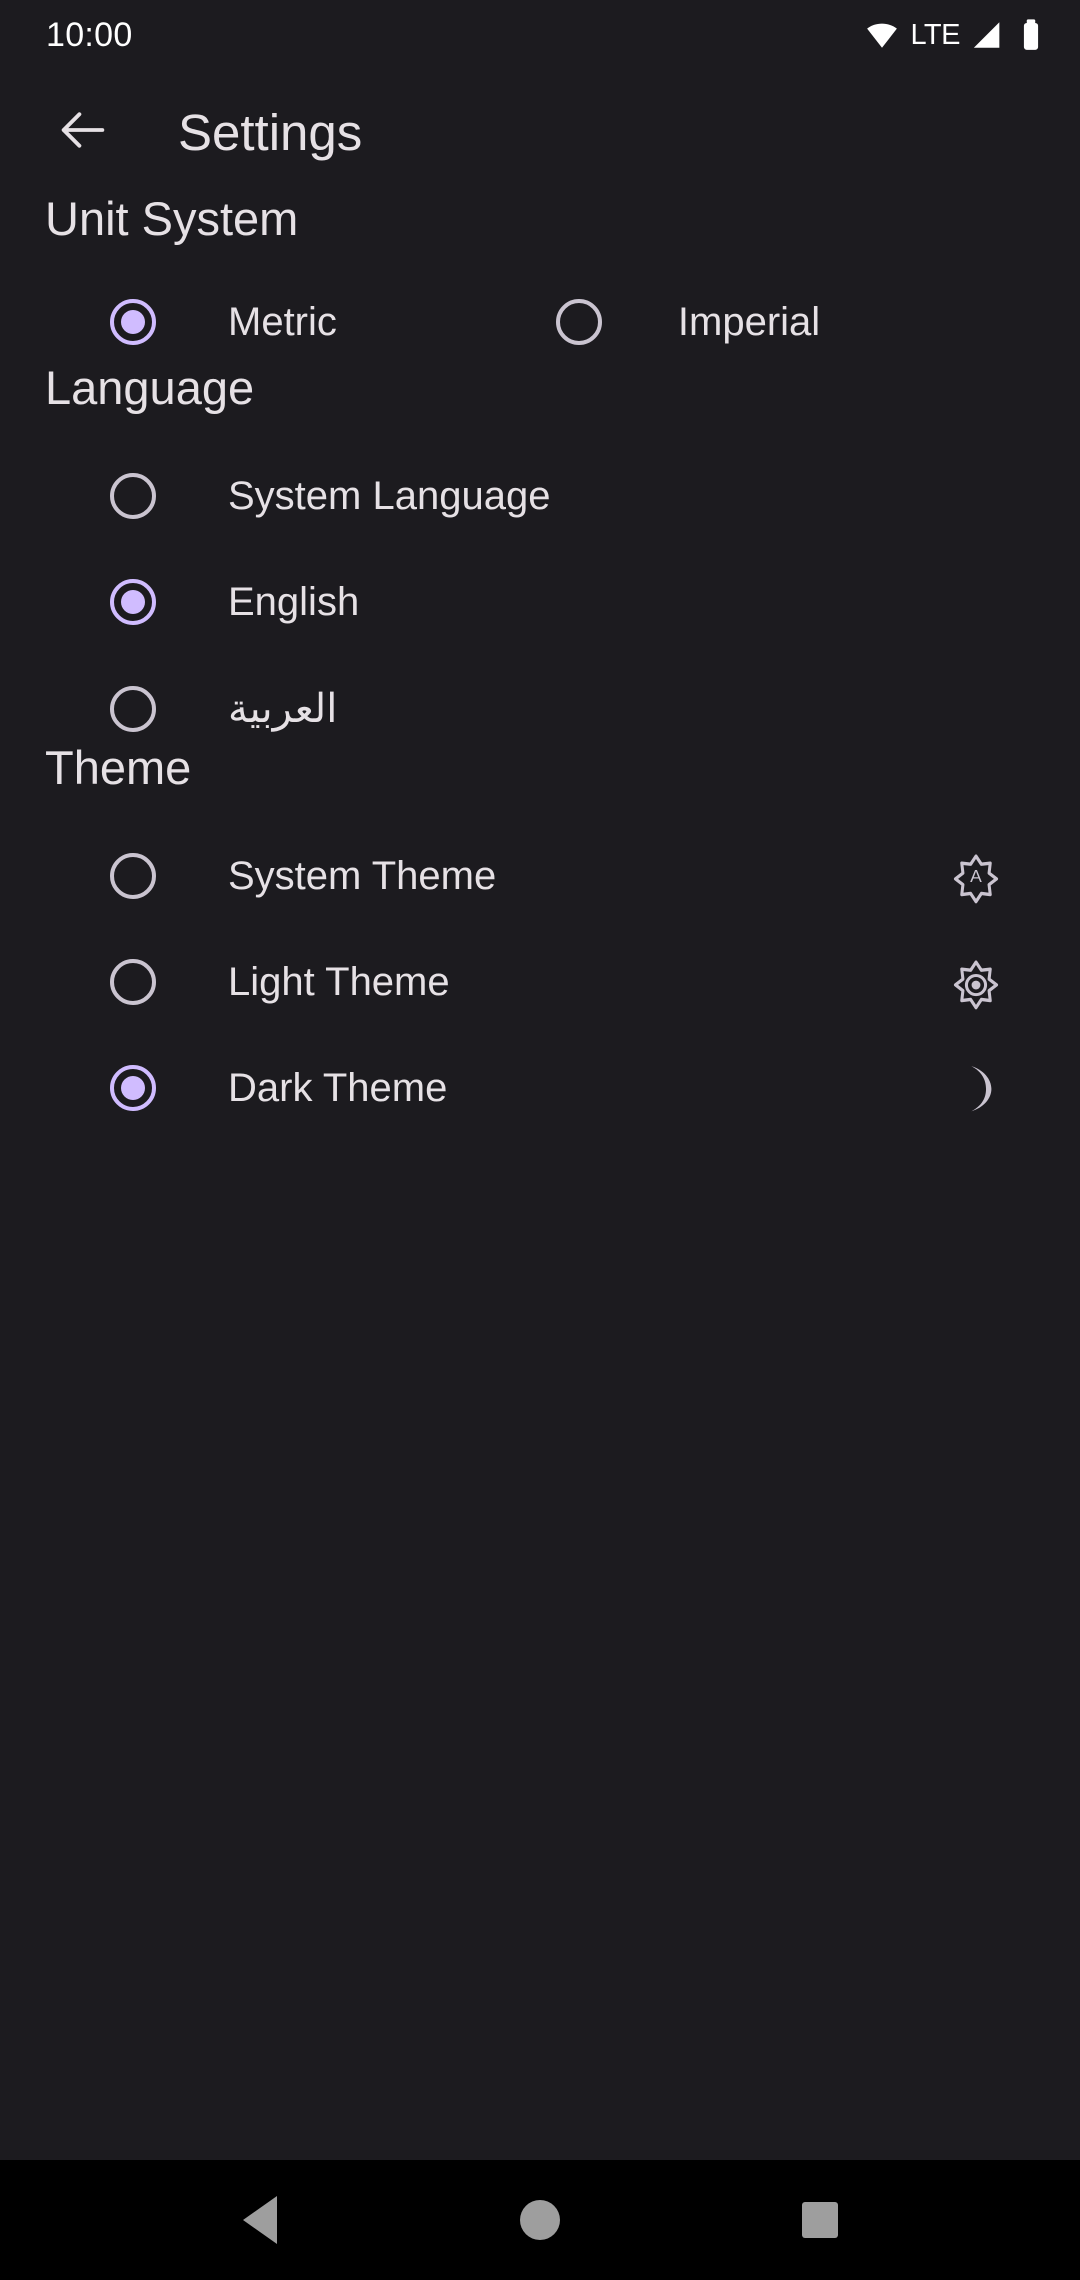  What do you see at coordinates (540, 322) in the screenshot?
I see `unit-system-options: Metric Imperial` at bounding box center [540, 322].